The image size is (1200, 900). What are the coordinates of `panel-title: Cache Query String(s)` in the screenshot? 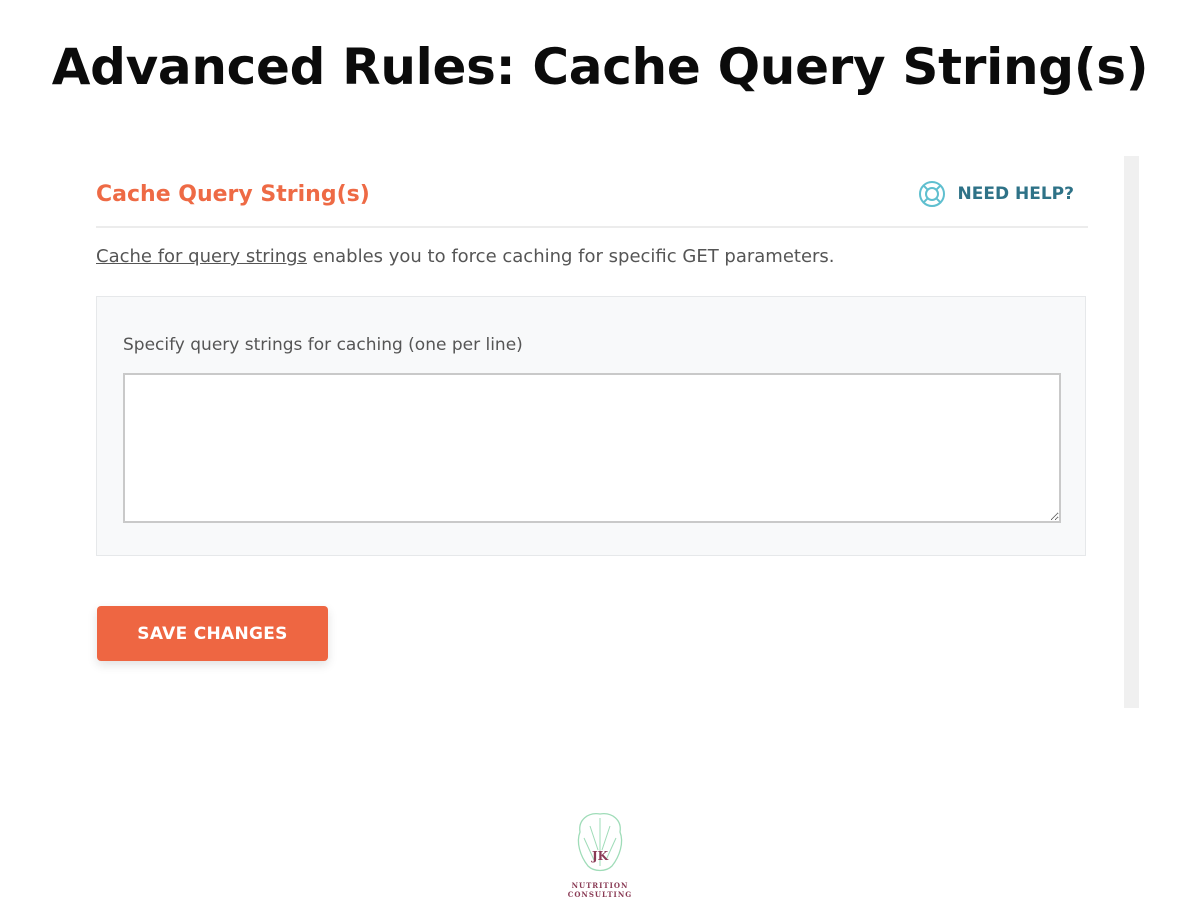 It's located at (233, 194).